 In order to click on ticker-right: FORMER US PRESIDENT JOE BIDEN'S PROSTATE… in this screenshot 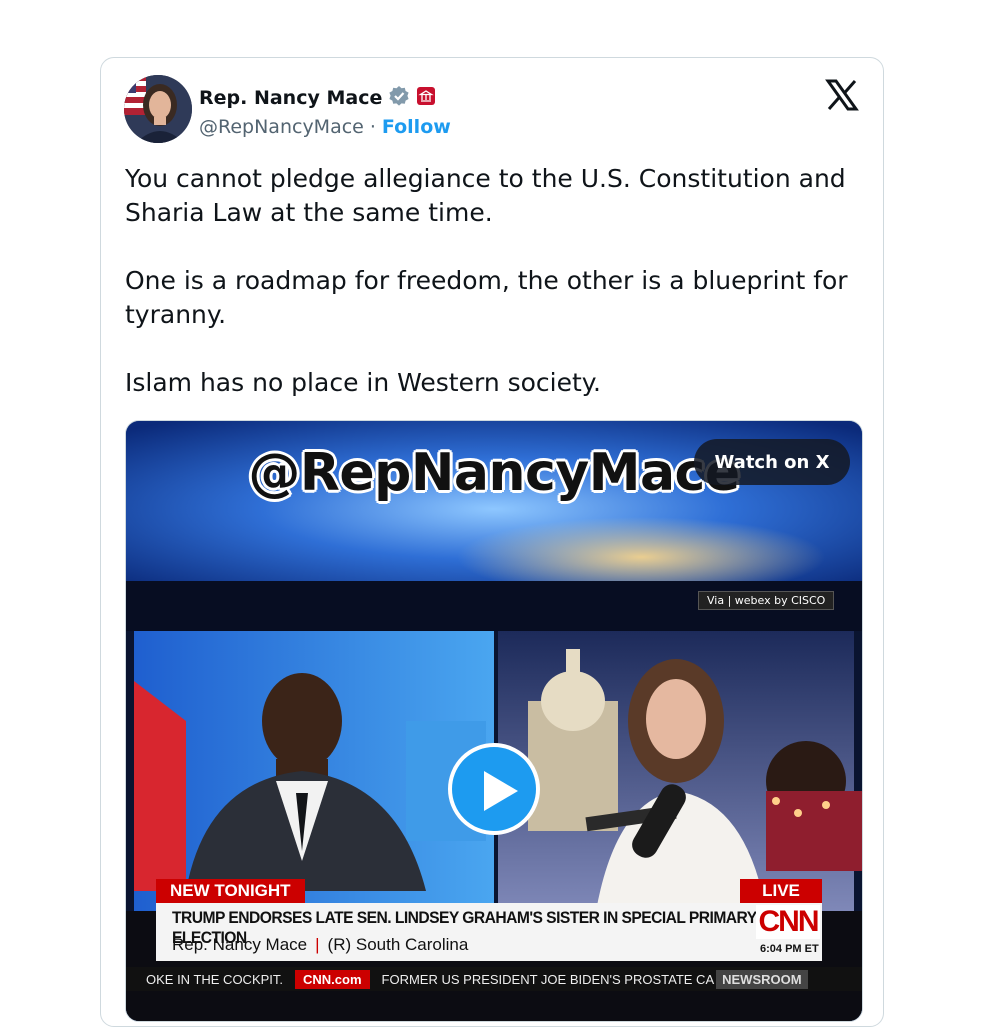, I will do `click(548, 979)`.